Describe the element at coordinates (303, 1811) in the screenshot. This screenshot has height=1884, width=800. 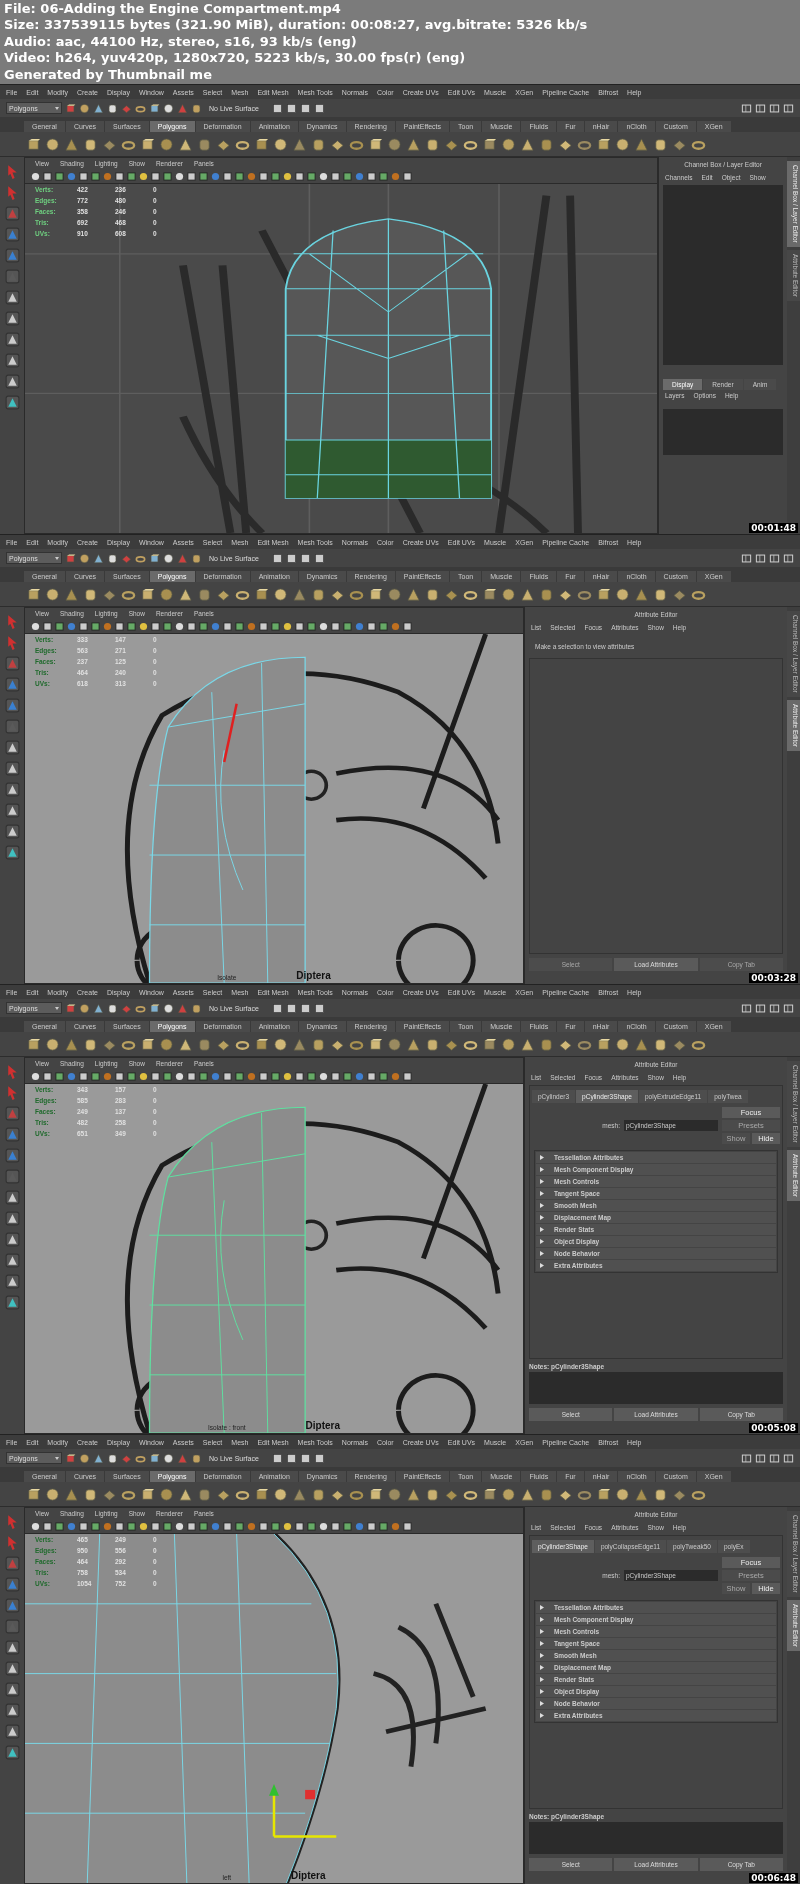
I see `move-gizmo-icon` at that location.